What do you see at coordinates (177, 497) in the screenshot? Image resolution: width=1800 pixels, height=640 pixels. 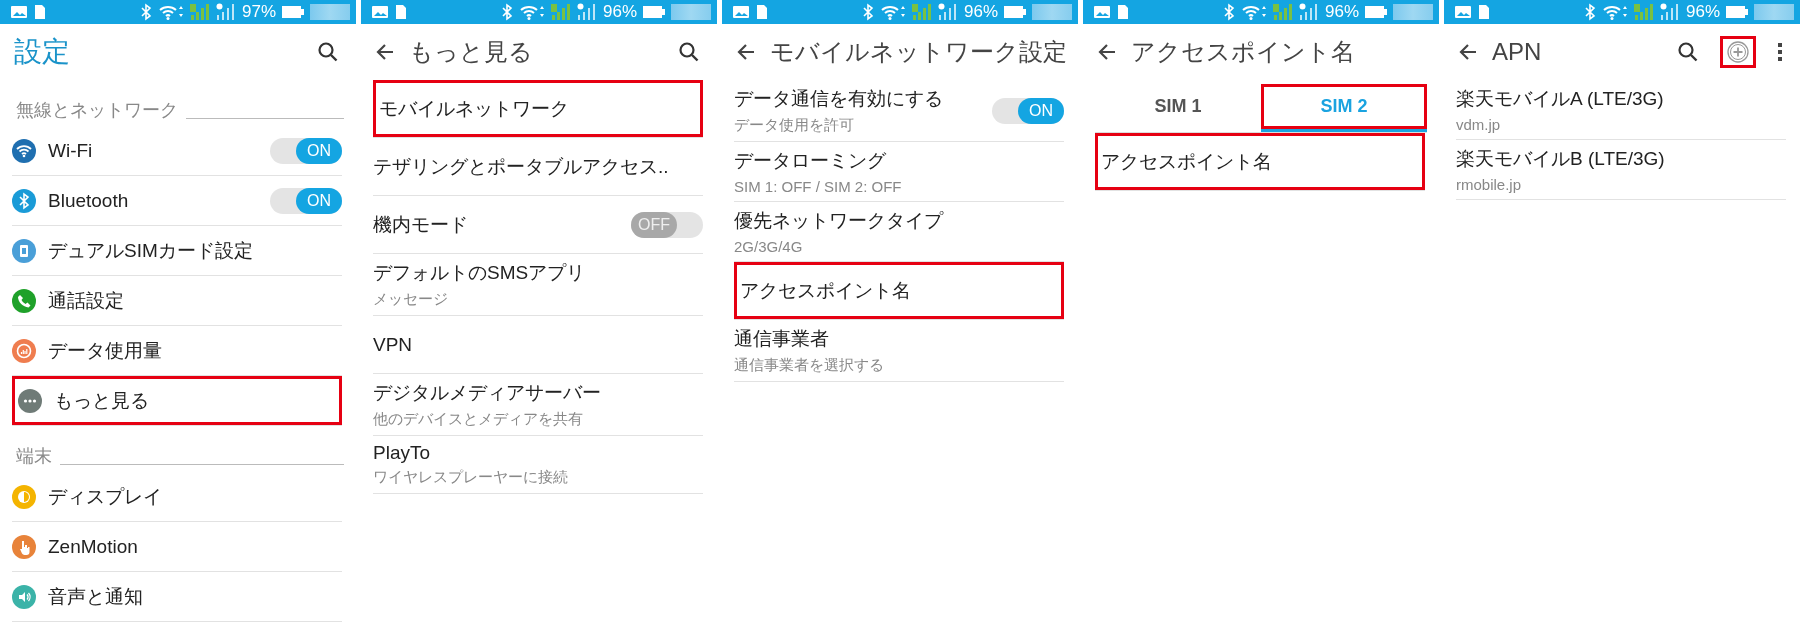 I see `settings-item: ディスプレイ` at bounding box center [177, 497].